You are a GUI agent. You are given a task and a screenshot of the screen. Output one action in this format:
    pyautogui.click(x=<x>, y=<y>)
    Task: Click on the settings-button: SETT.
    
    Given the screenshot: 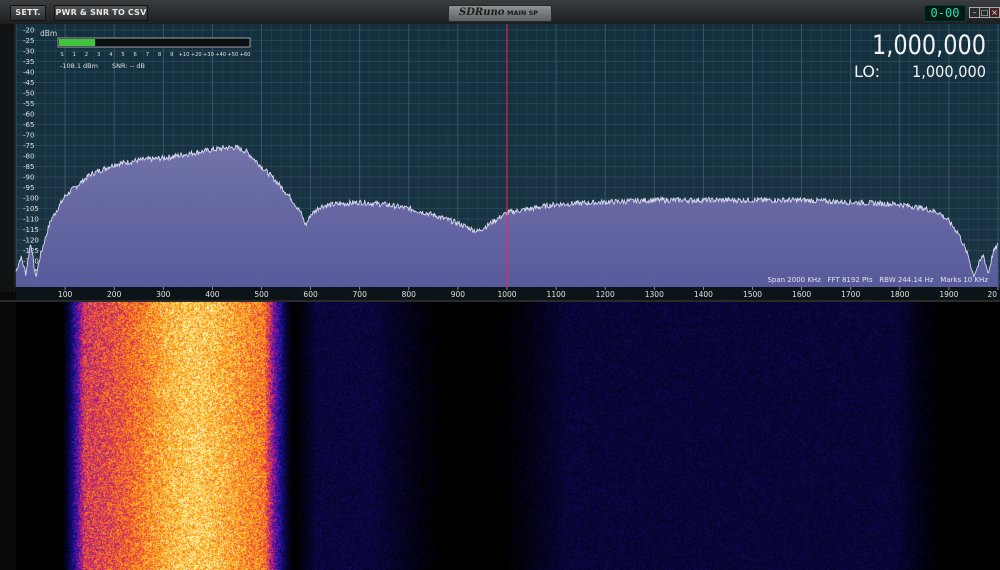 What is the action you would take?
    pyautogui.click(x=28, y=13)
    